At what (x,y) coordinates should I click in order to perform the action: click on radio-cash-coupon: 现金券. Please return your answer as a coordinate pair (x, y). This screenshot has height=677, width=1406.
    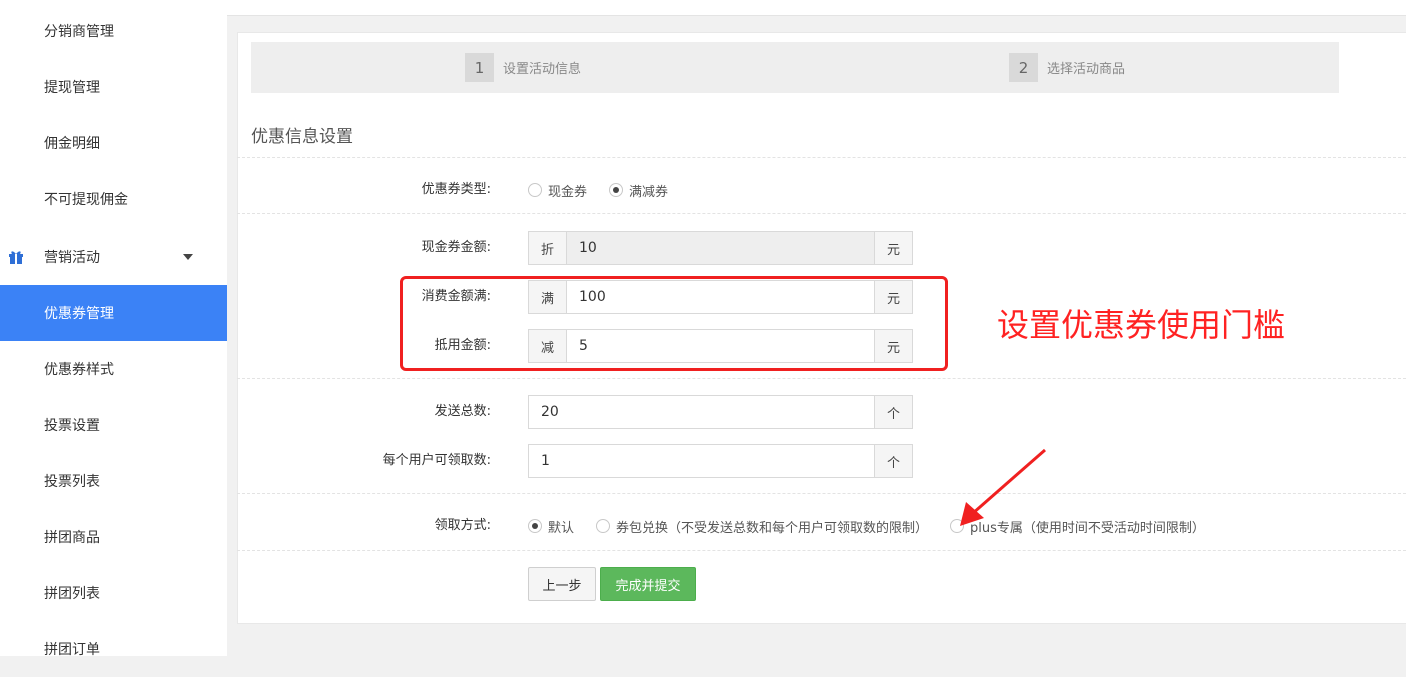
    Looking at the image, I should click on (557, 190).